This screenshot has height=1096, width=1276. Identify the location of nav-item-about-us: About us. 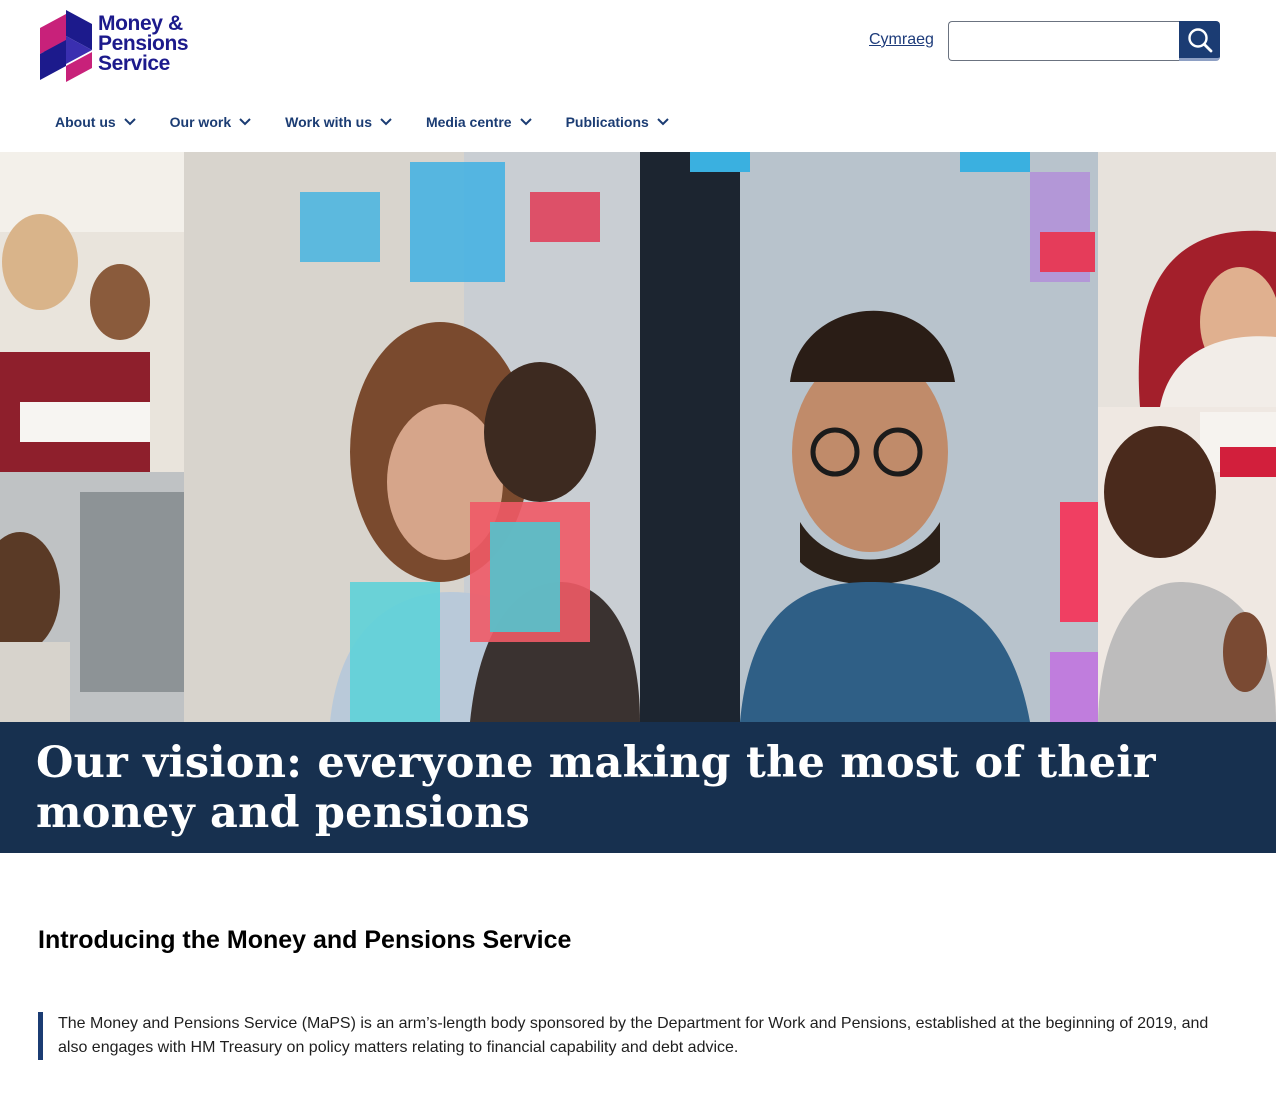
(95, 122).